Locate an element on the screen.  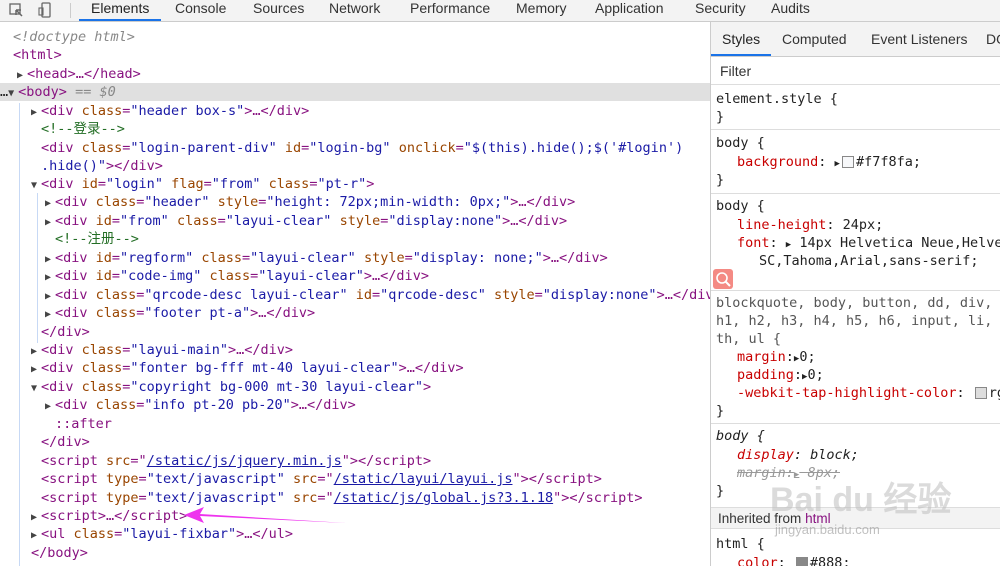
tab-console: Console is located at coordinates (200, 10).